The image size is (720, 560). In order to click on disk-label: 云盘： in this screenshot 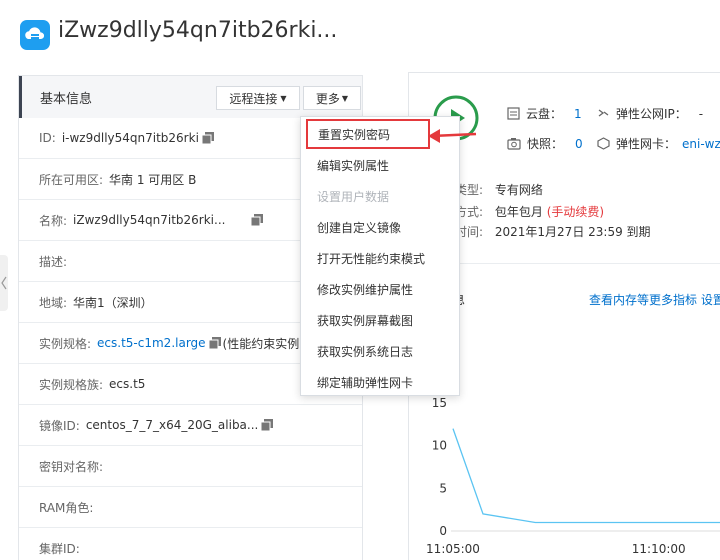, I will do `click(544, 114)`.